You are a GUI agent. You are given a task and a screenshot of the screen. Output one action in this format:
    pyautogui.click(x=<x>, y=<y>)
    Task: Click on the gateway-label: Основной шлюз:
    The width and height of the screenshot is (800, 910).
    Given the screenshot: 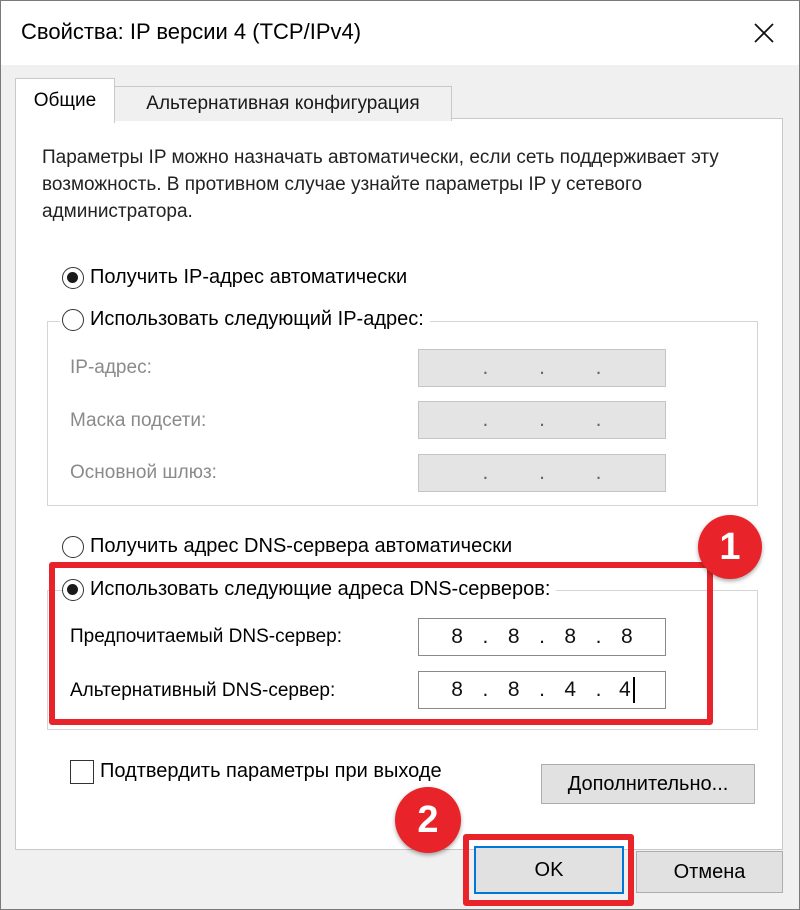 What is the action you would take?
    pyautogui.click(x=143, y=472)
    